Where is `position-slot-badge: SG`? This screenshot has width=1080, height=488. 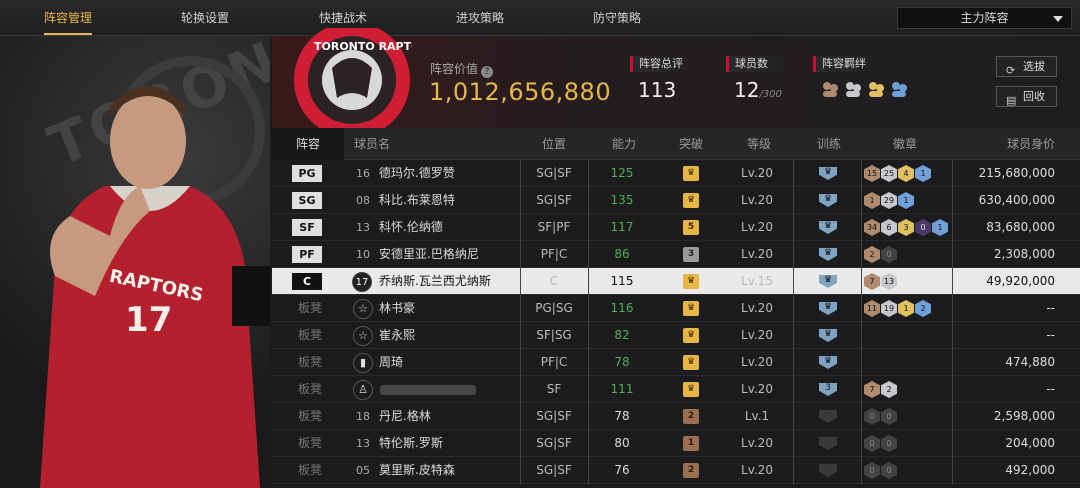
position-slot-badge: SG is located at coordinates (307, 200).